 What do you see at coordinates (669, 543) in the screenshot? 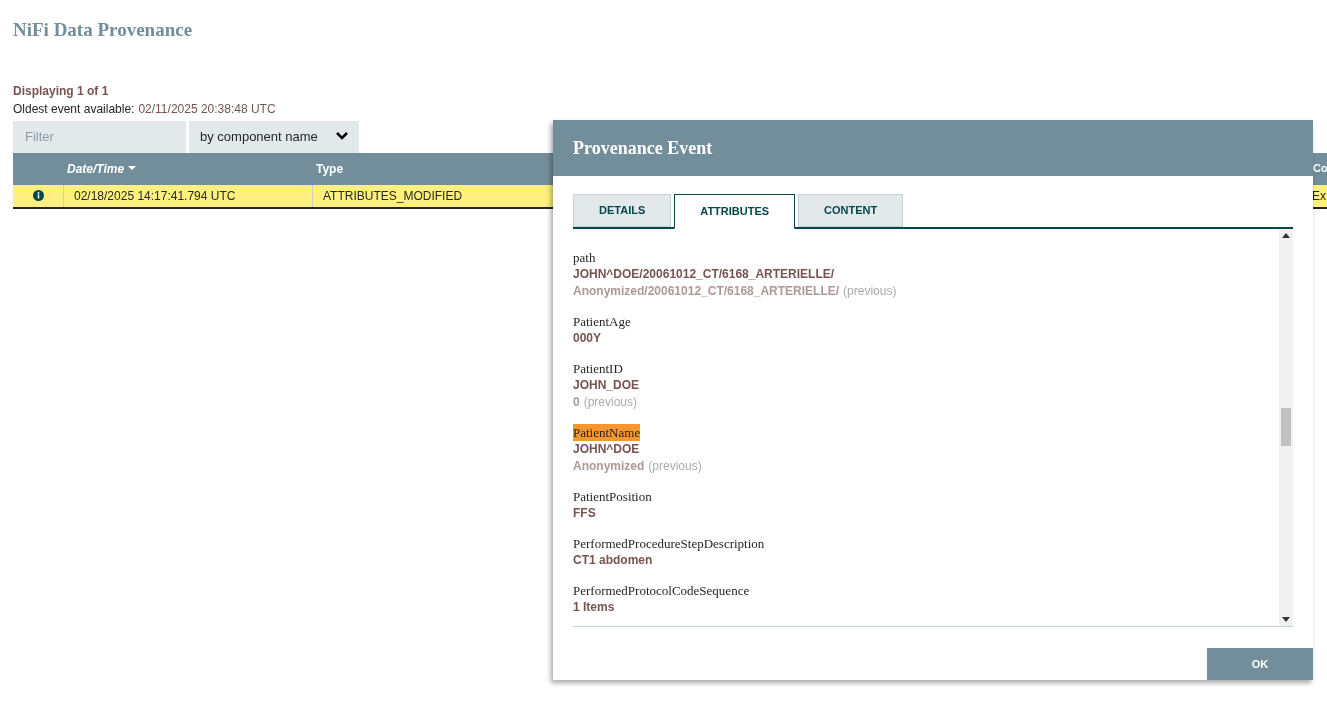
I see `attribute-name: PerformedProcedureStepDescription` at bounding box center [669, 543].